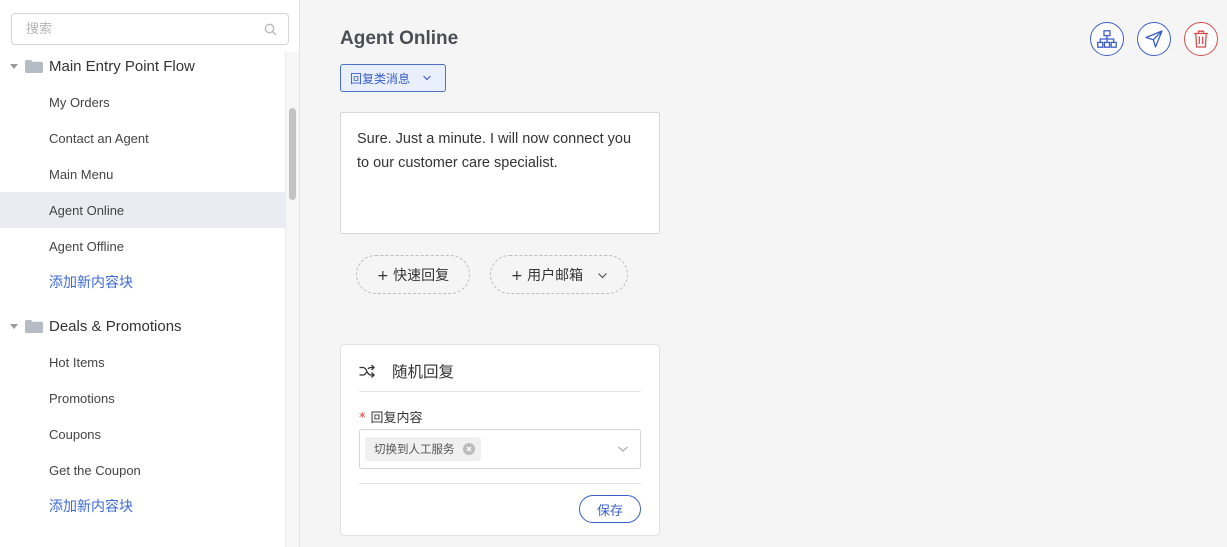  I want to click on quick-reply-label: + 快速回复, so click(413, 275).